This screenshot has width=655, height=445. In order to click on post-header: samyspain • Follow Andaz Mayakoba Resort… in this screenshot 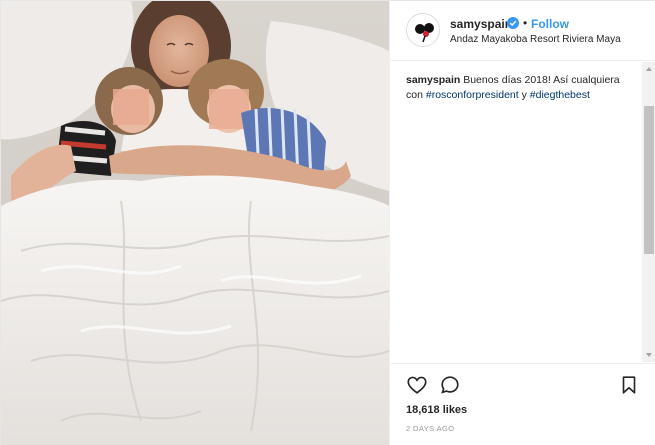, I will do `click(522, 31)`.